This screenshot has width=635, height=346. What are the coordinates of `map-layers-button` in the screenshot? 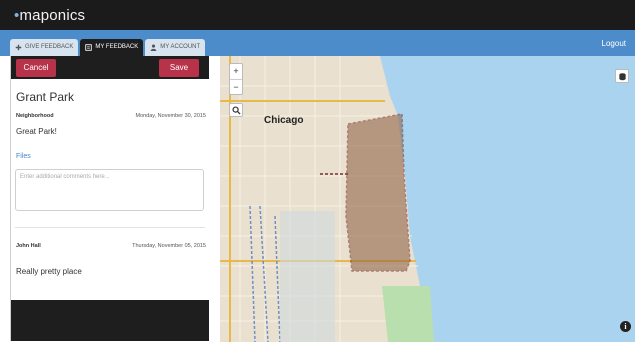 It's located at (622, 76).